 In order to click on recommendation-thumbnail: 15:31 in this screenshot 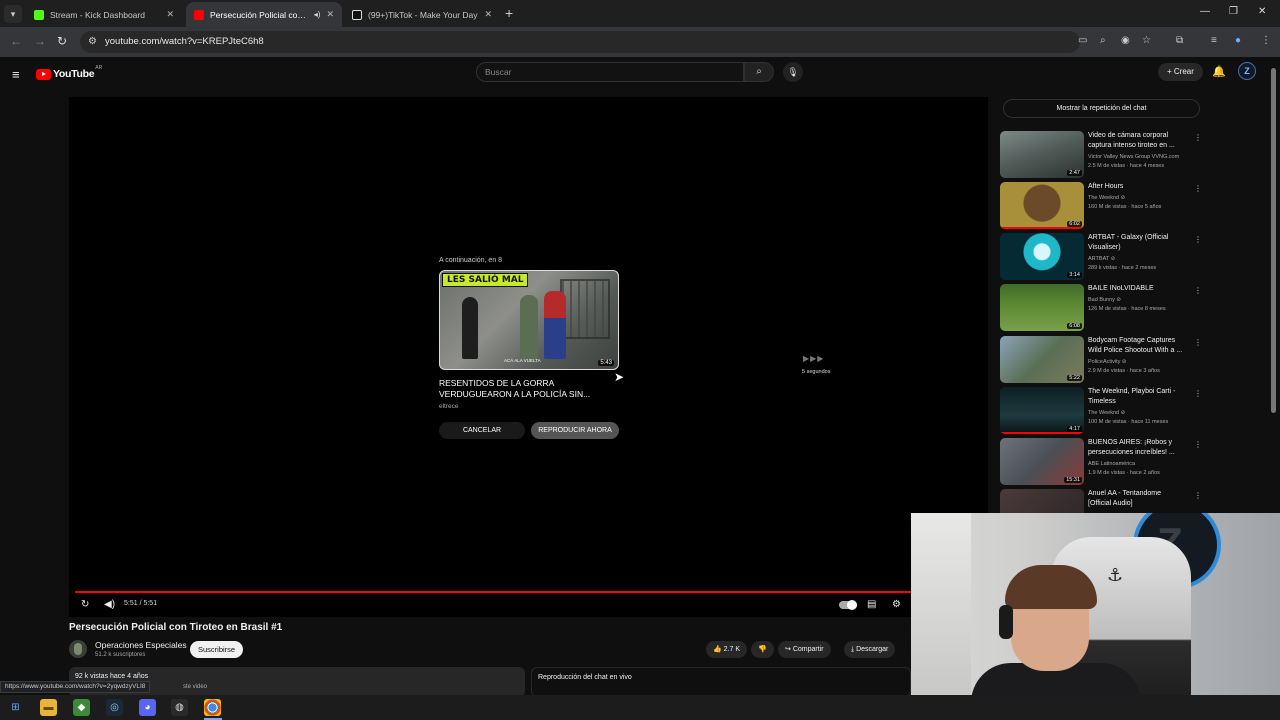, I will do `click(1042, 461)`.